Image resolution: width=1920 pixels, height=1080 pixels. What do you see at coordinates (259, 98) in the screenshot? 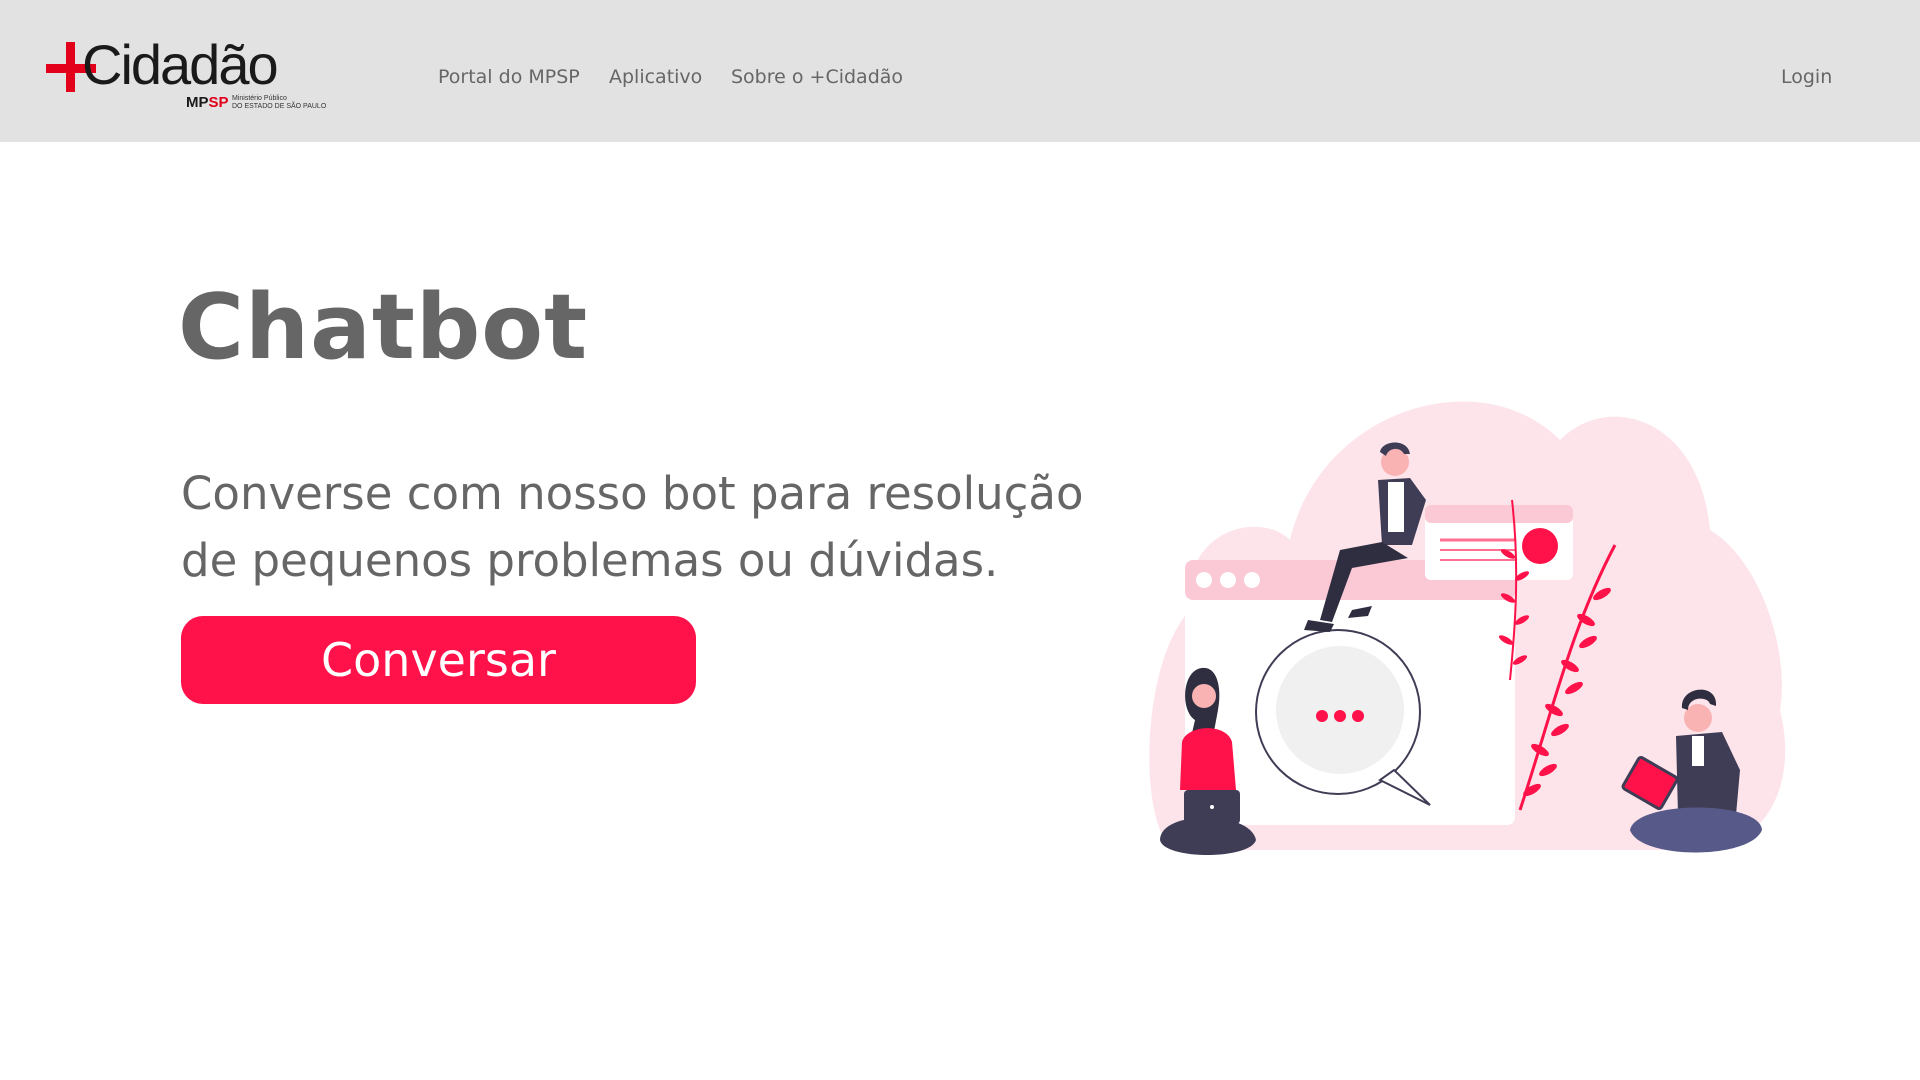
I see `logo-subtitle-line1: Ministério Público` at bounding box center [259, 98].